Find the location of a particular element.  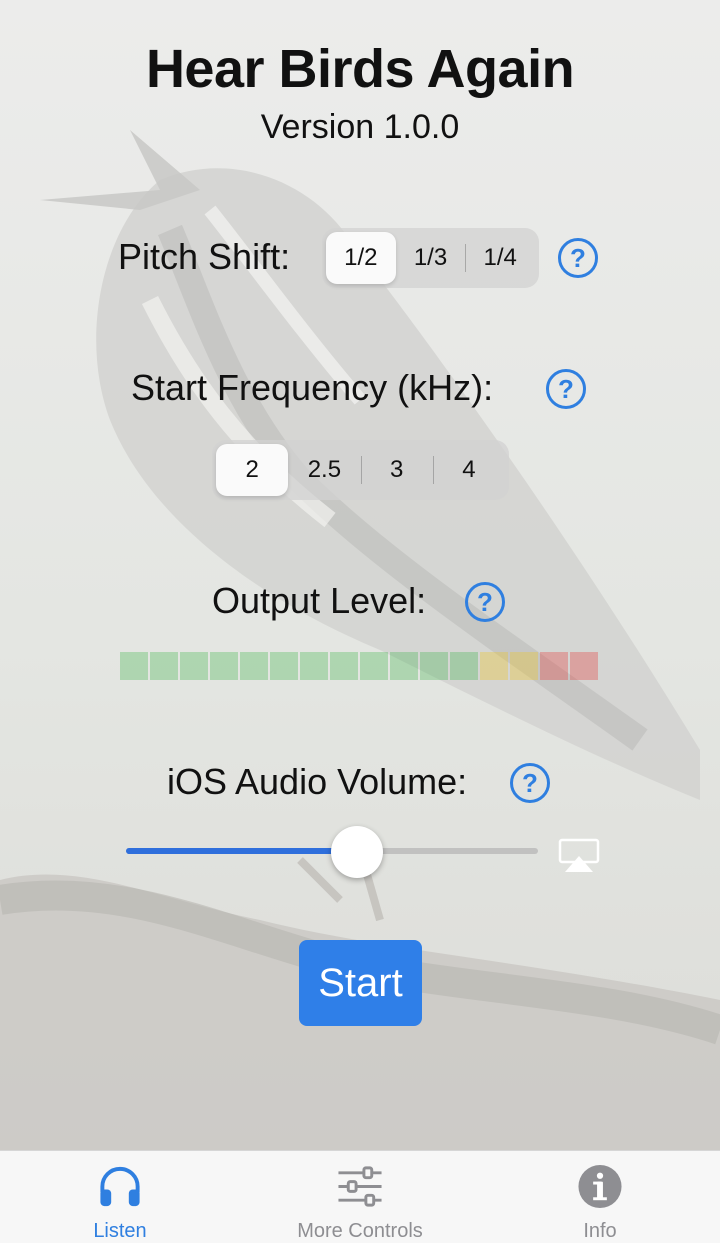

tab-more-controls: More Controls is located at coordinates (360, 1197).